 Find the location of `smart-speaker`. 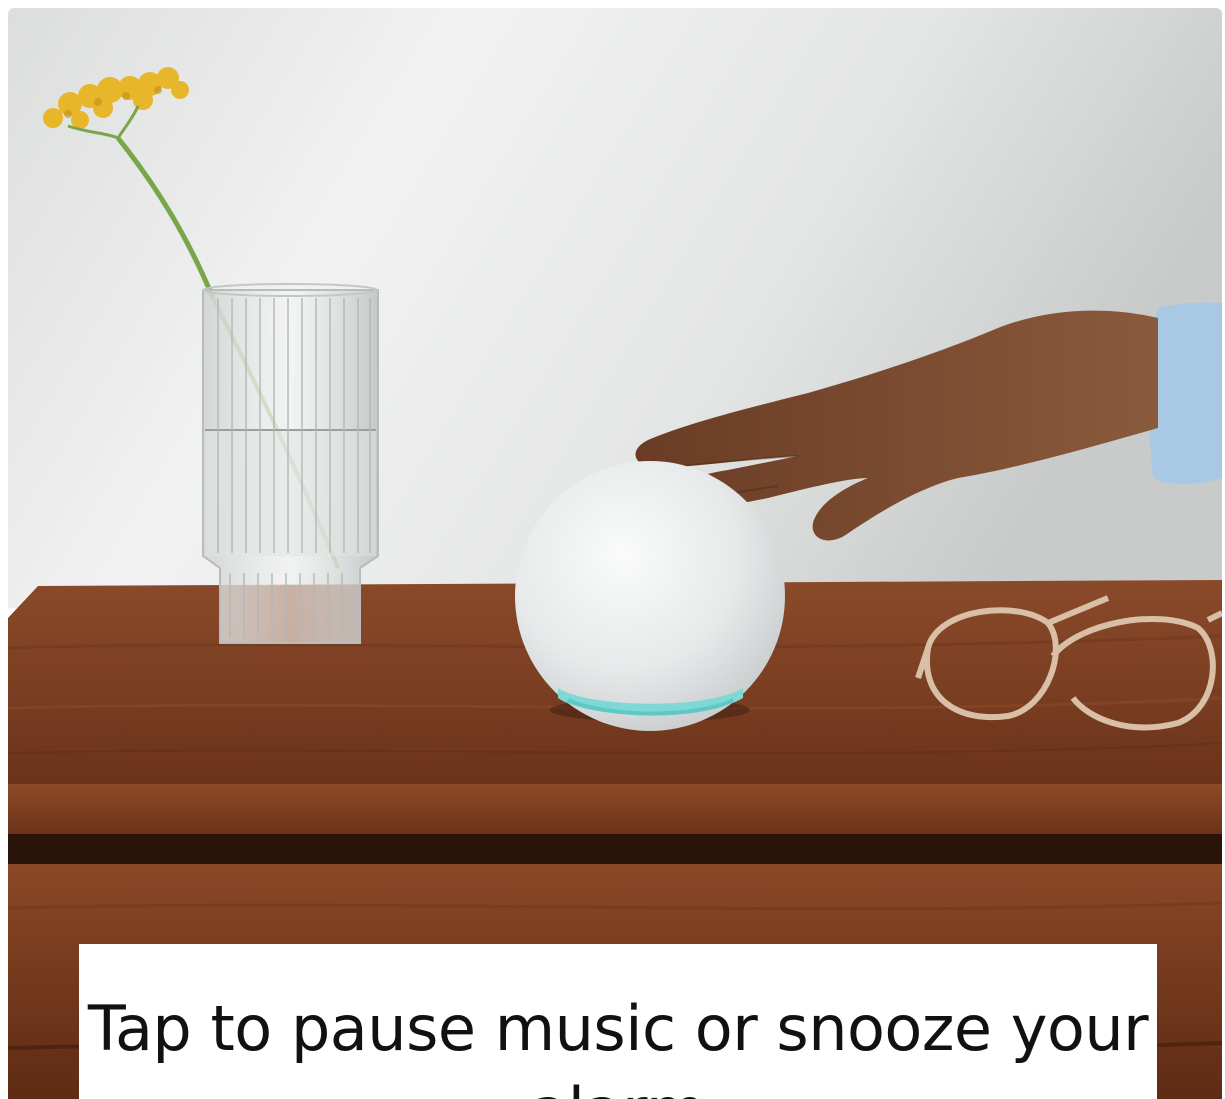

smart-speaker is located at coordinates (650, 596).